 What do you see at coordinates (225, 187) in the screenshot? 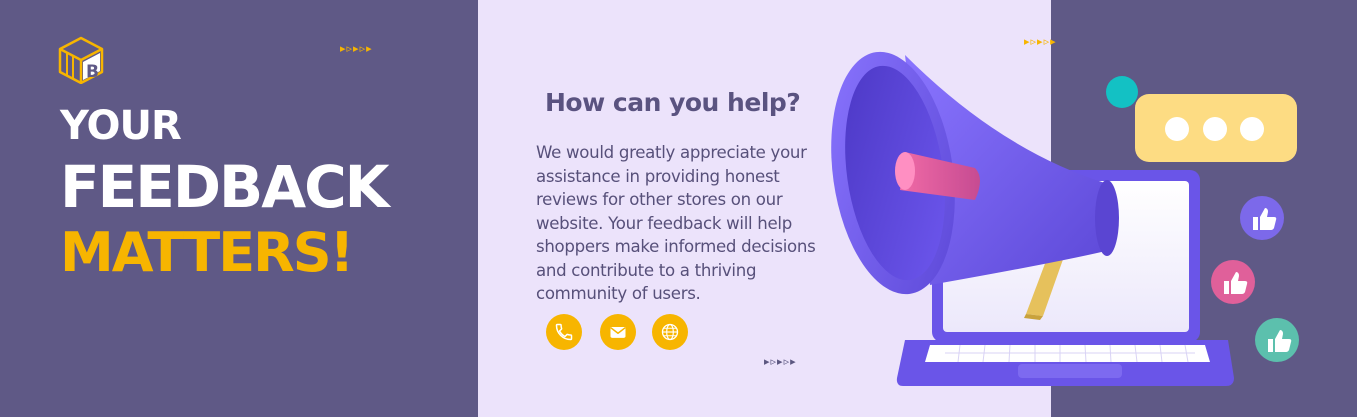
I see `headline-line-2: FEEDBACK` at bounding box center [225, 187].